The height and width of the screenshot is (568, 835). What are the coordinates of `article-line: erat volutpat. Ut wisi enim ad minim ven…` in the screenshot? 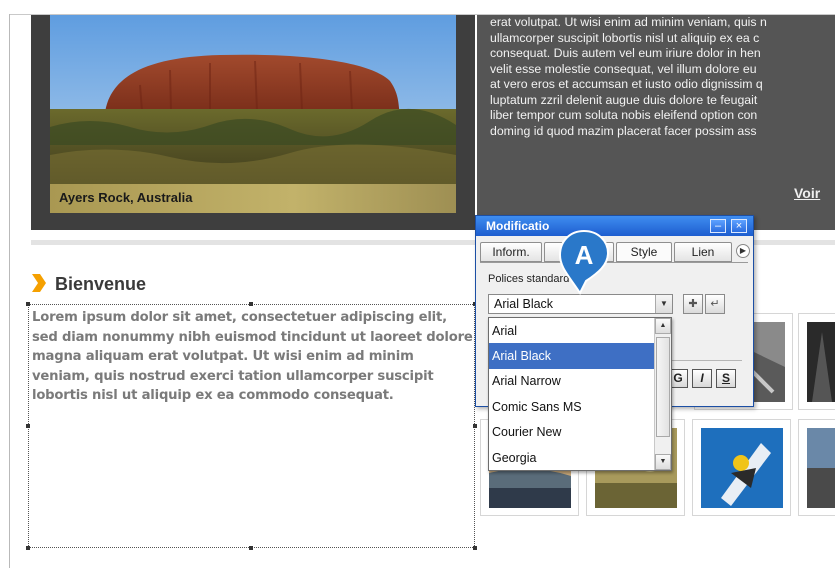 It's located at (628, 22).